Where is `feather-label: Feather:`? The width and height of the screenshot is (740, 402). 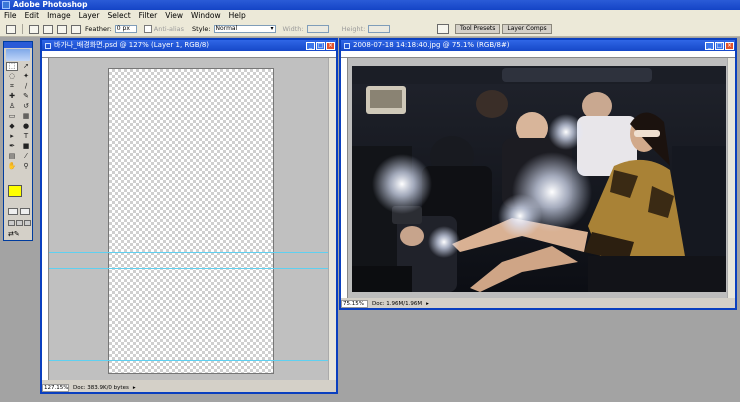
feather-label: Feather: is located at coordinates (98, 29).